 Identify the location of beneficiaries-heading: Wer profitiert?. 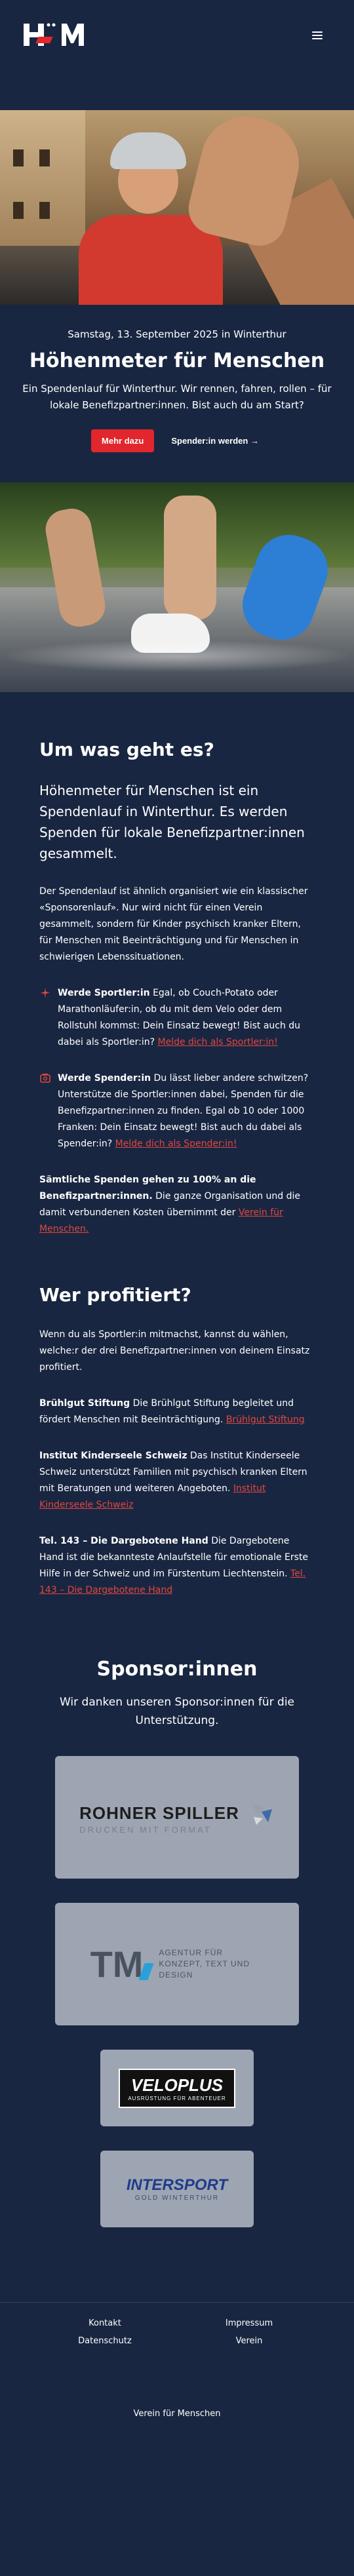
(115, 1295).